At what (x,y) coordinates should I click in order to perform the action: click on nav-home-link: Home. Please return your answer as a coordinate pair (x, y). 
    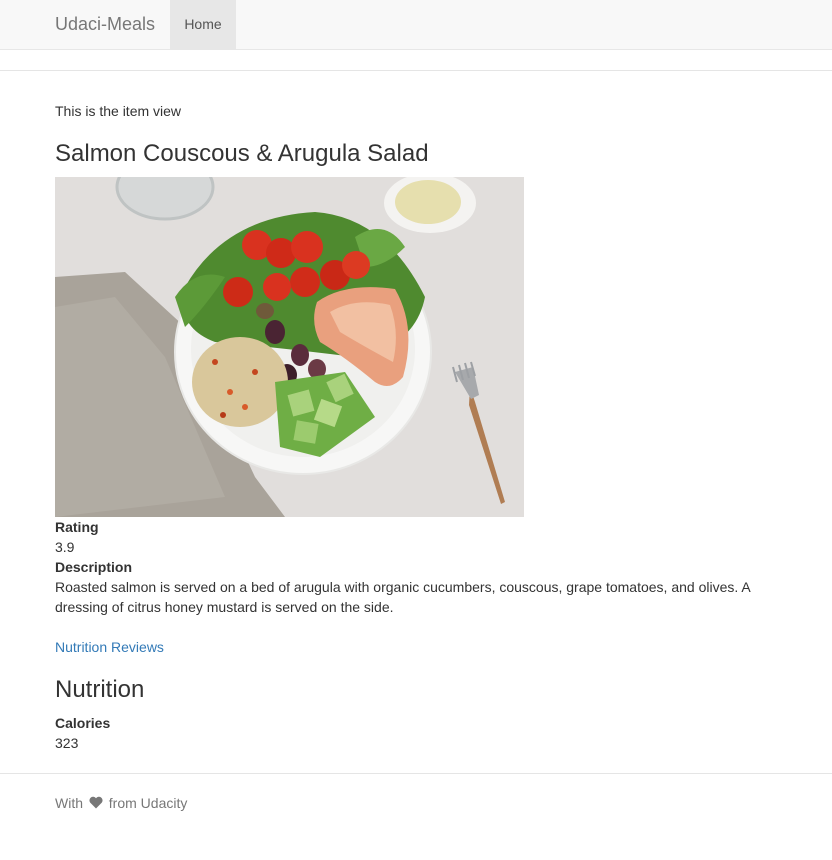
    Looking at the image, I should click on (203, 24).